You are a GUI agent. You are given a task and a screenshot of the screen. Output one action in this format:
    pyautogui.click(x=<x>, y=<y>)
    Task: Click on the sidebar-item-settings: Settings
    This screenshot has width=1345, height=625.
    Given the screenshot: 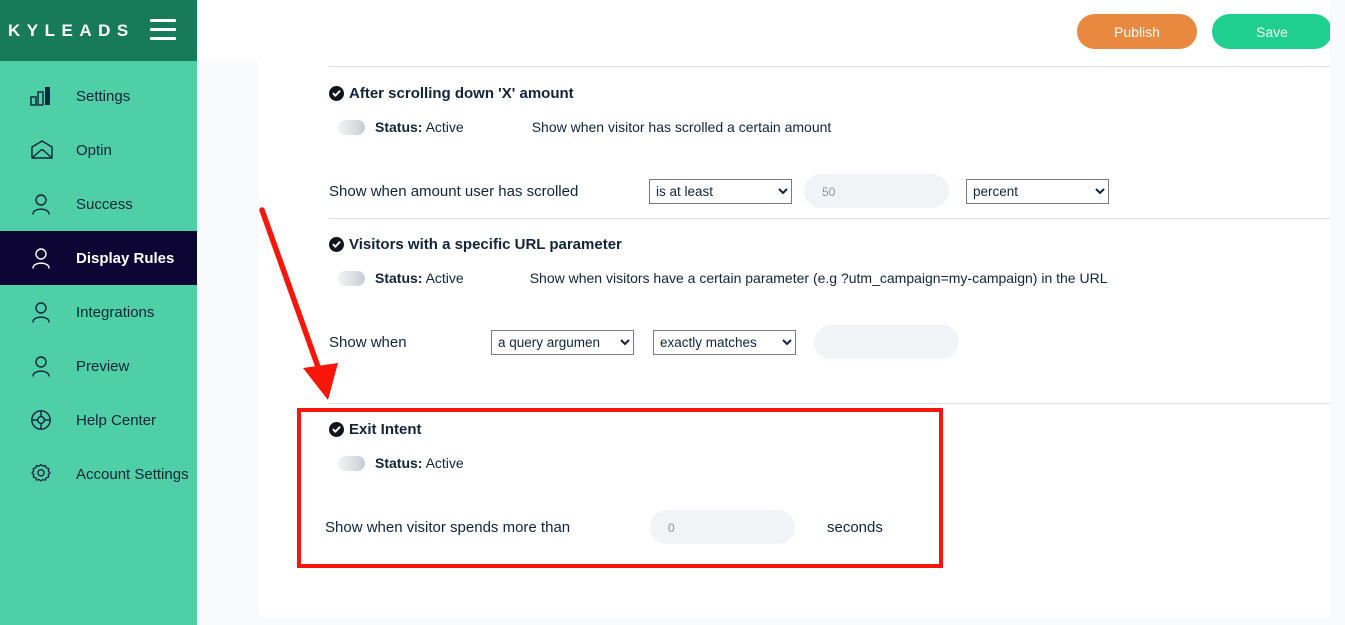 What is the action you would take?
    pyautogui.click(x=98, y=96)
    